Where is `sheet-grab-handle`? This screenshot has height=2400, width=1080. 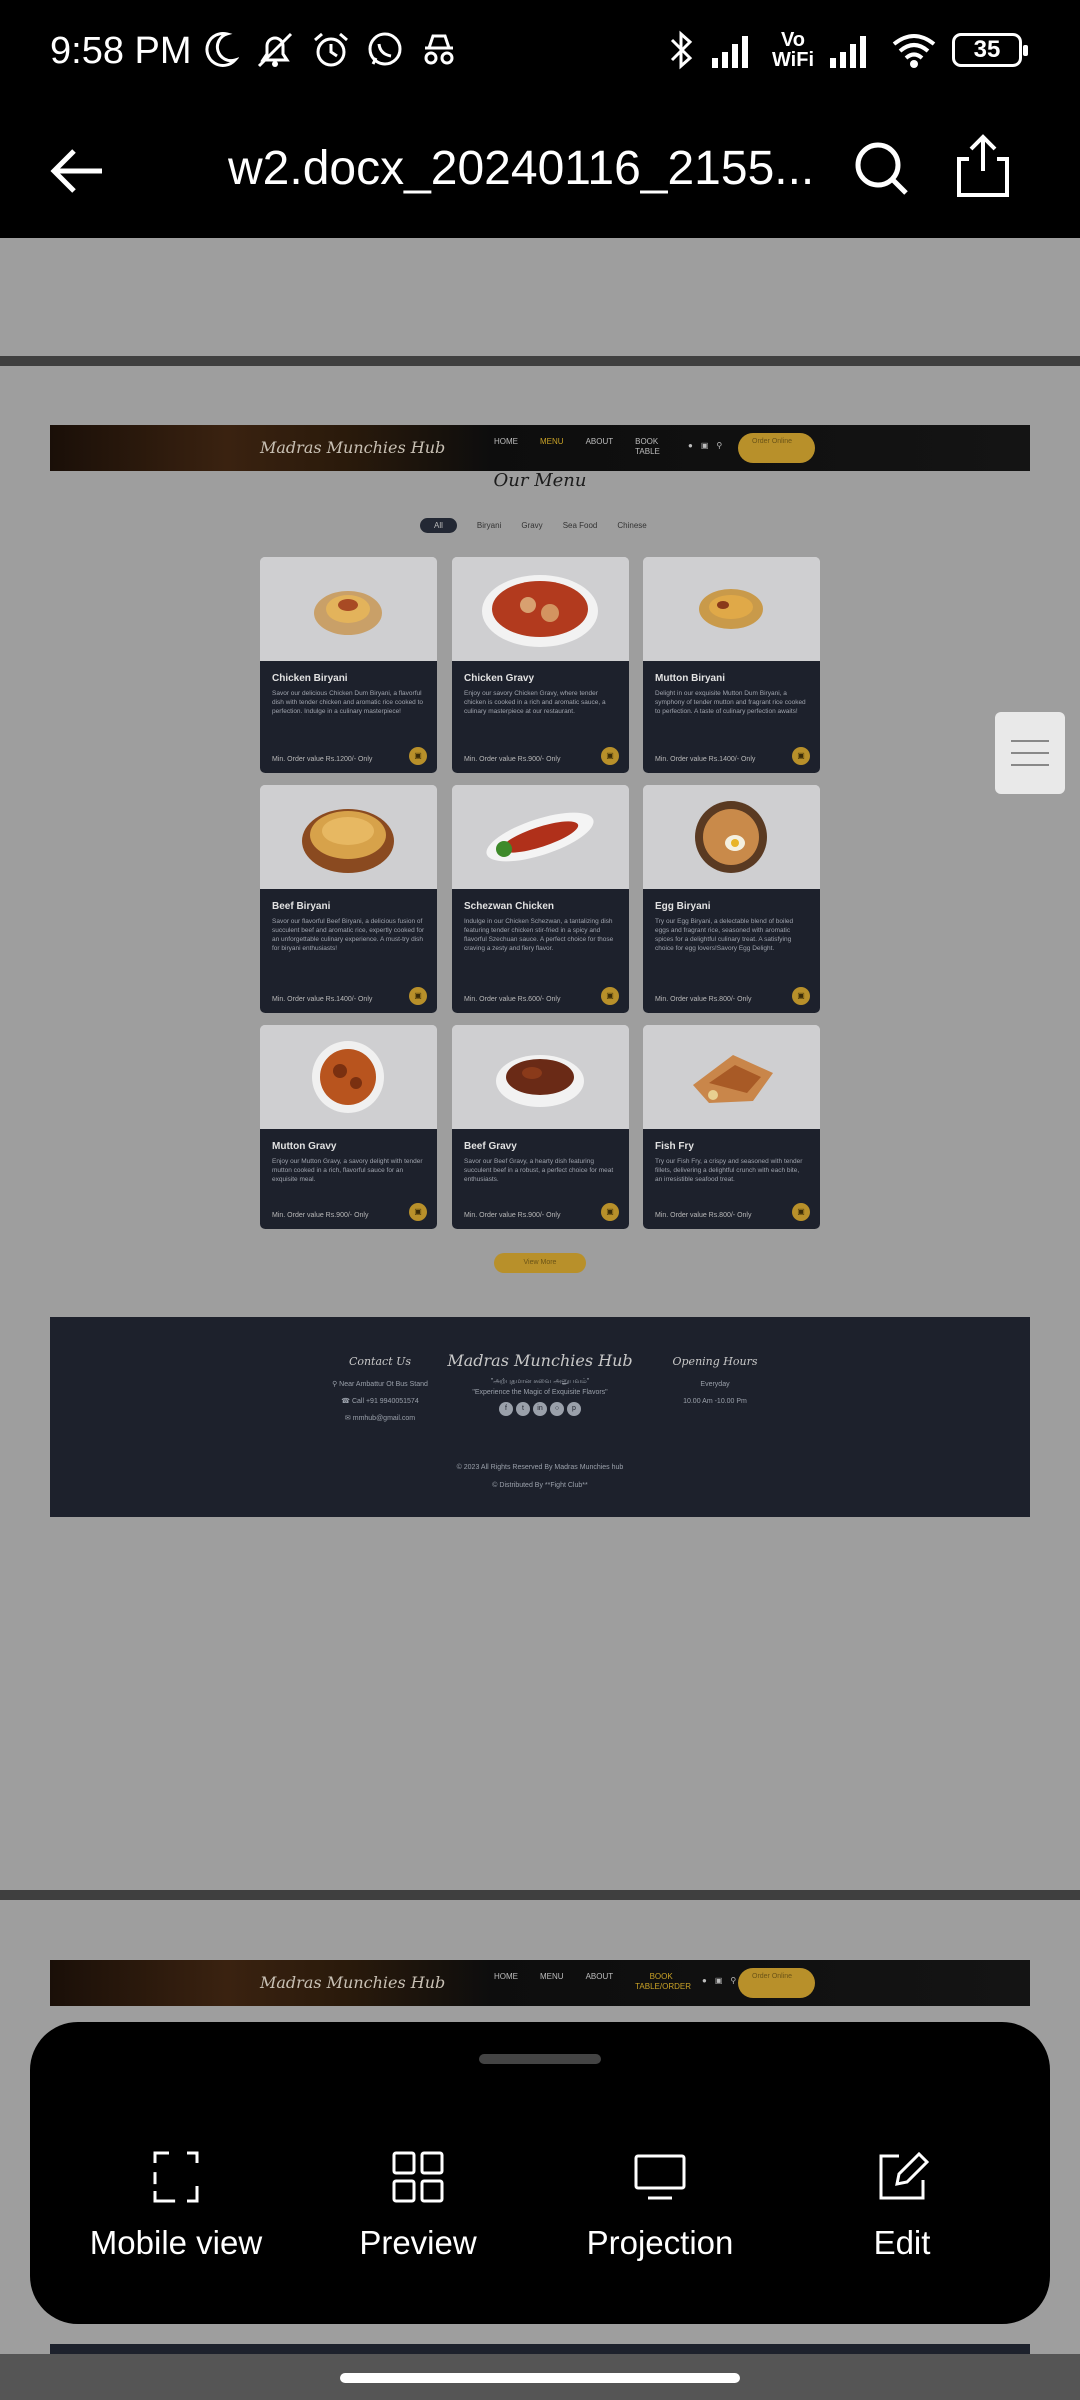
sheet-grab-handle is located at coordinates (540, 2059).